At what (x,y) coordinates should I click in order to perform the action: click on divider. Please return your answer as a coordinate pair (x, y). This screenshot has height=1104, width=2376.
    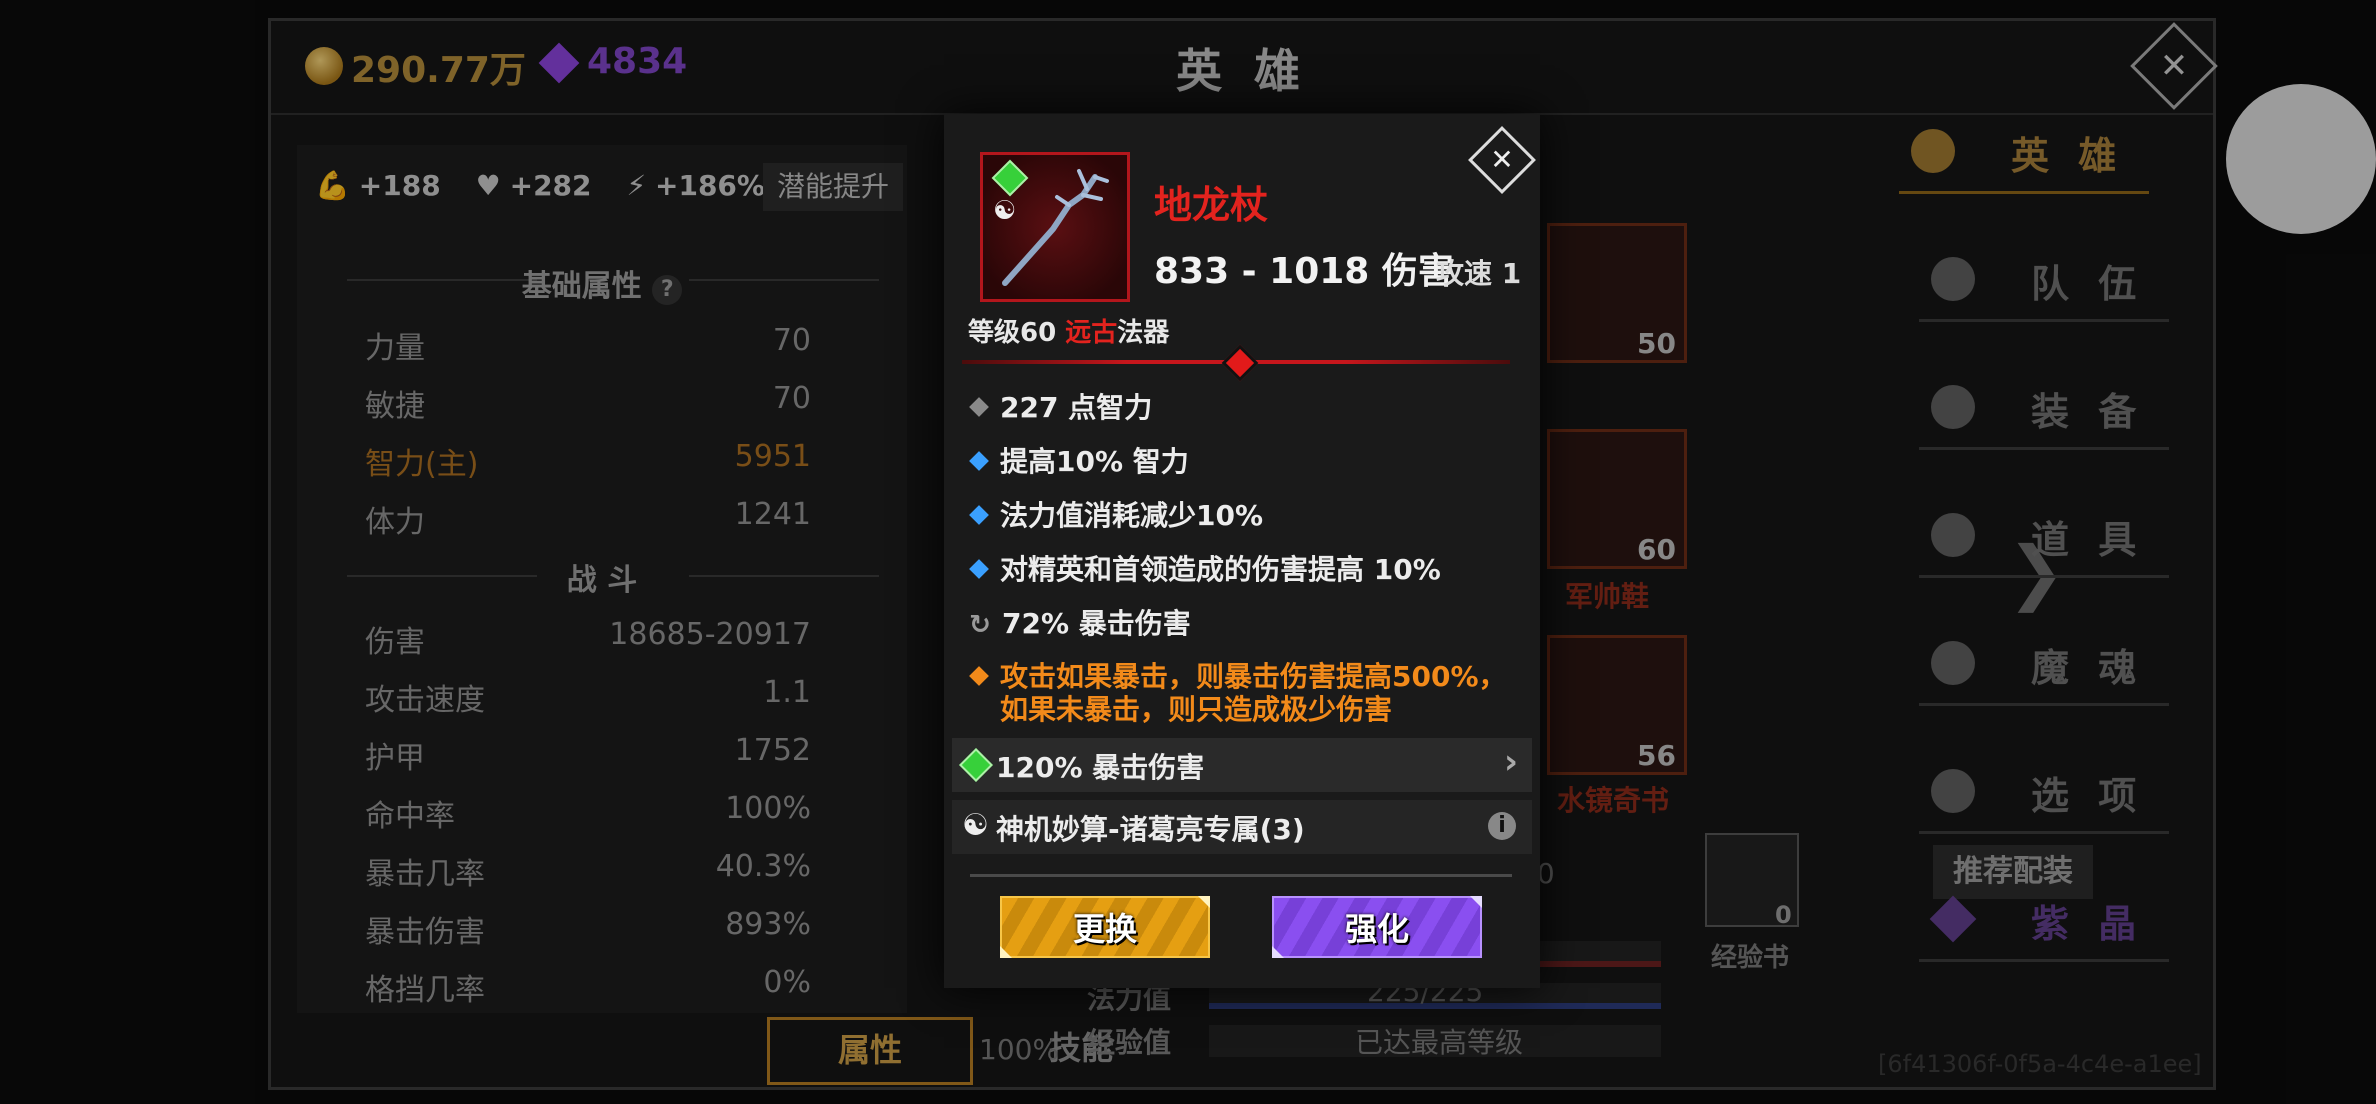
    Looking at the image, I should click on (1241, 875).